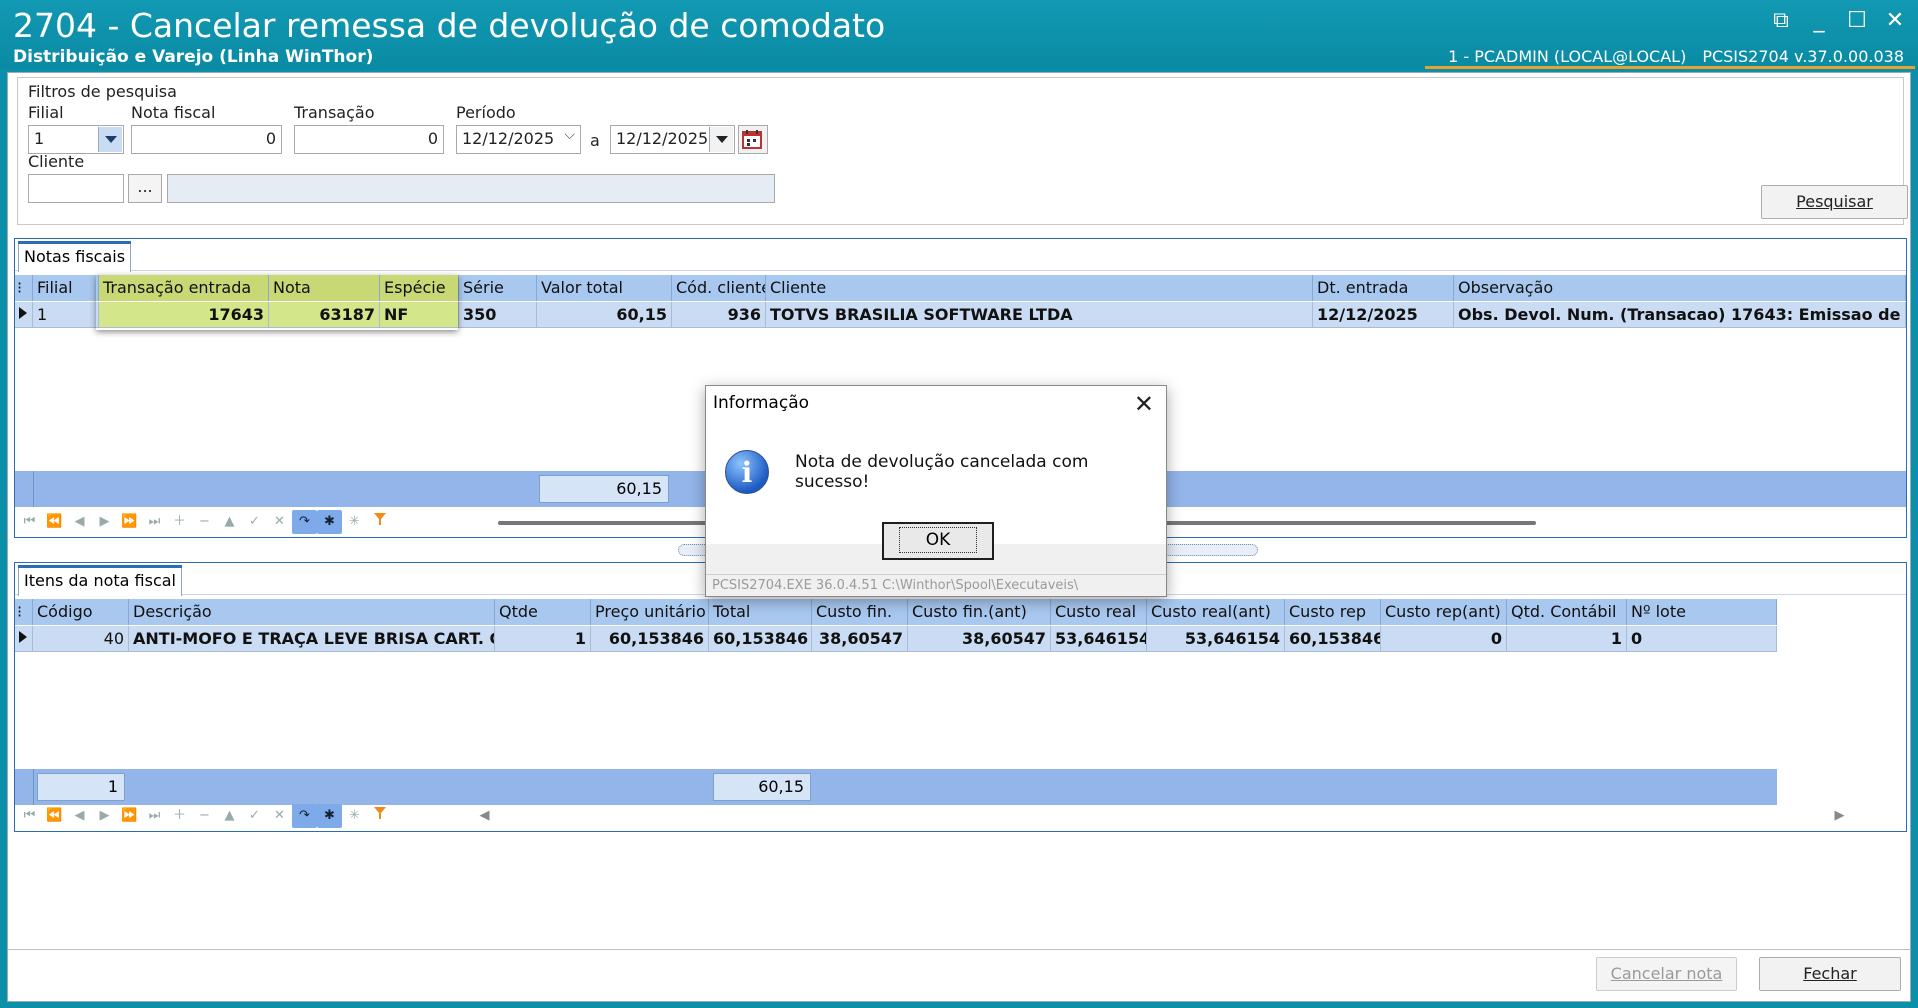 This screenshot has height=1008, width=1918. What do you see at coordinates (650, 612) in the screenshot?
I see `col-preco-unitario: Preço unitário` at bounding box center [650, 612].